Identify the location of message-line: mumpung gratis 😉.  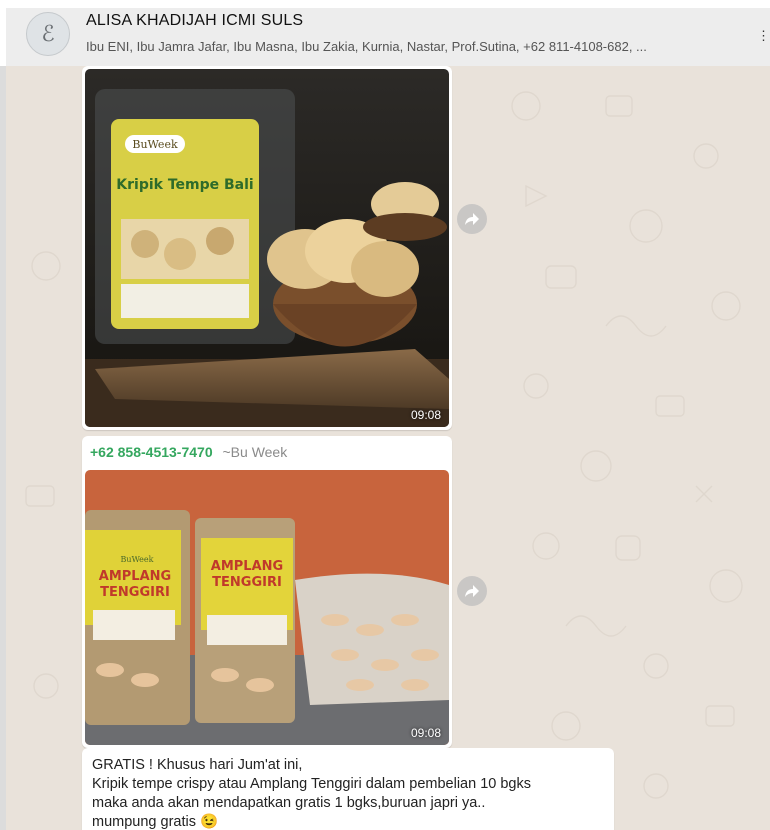
(155, 822).